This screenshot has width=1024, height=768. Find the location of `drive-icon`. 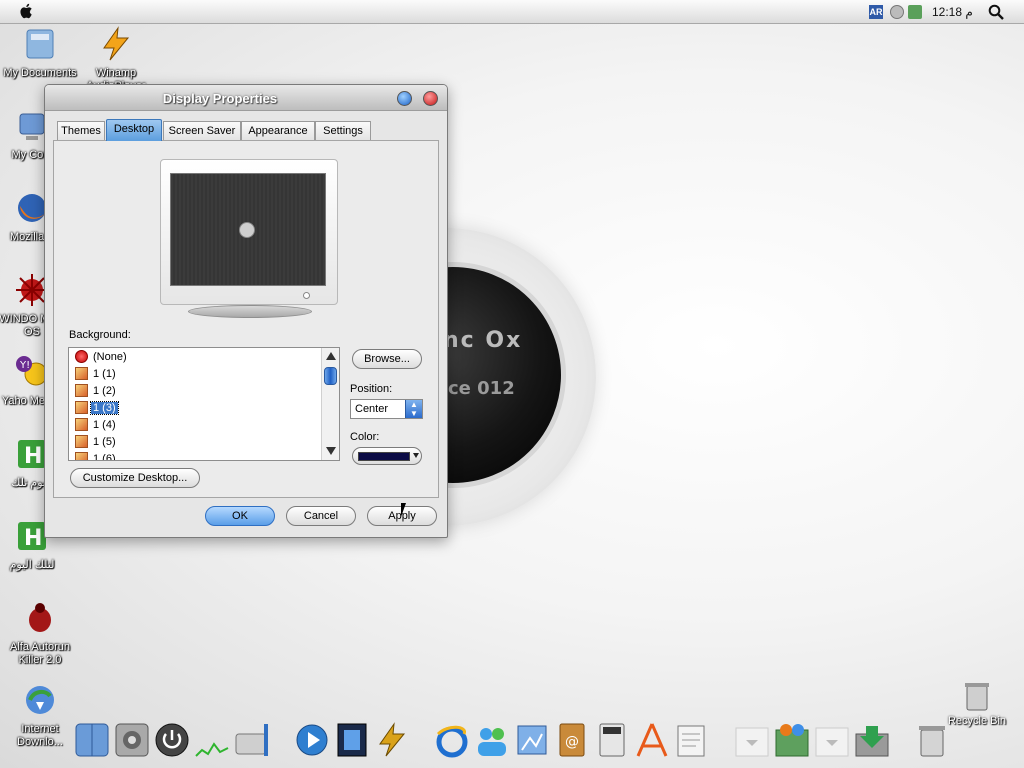

drive-icon is located at coordinates (252, 740).